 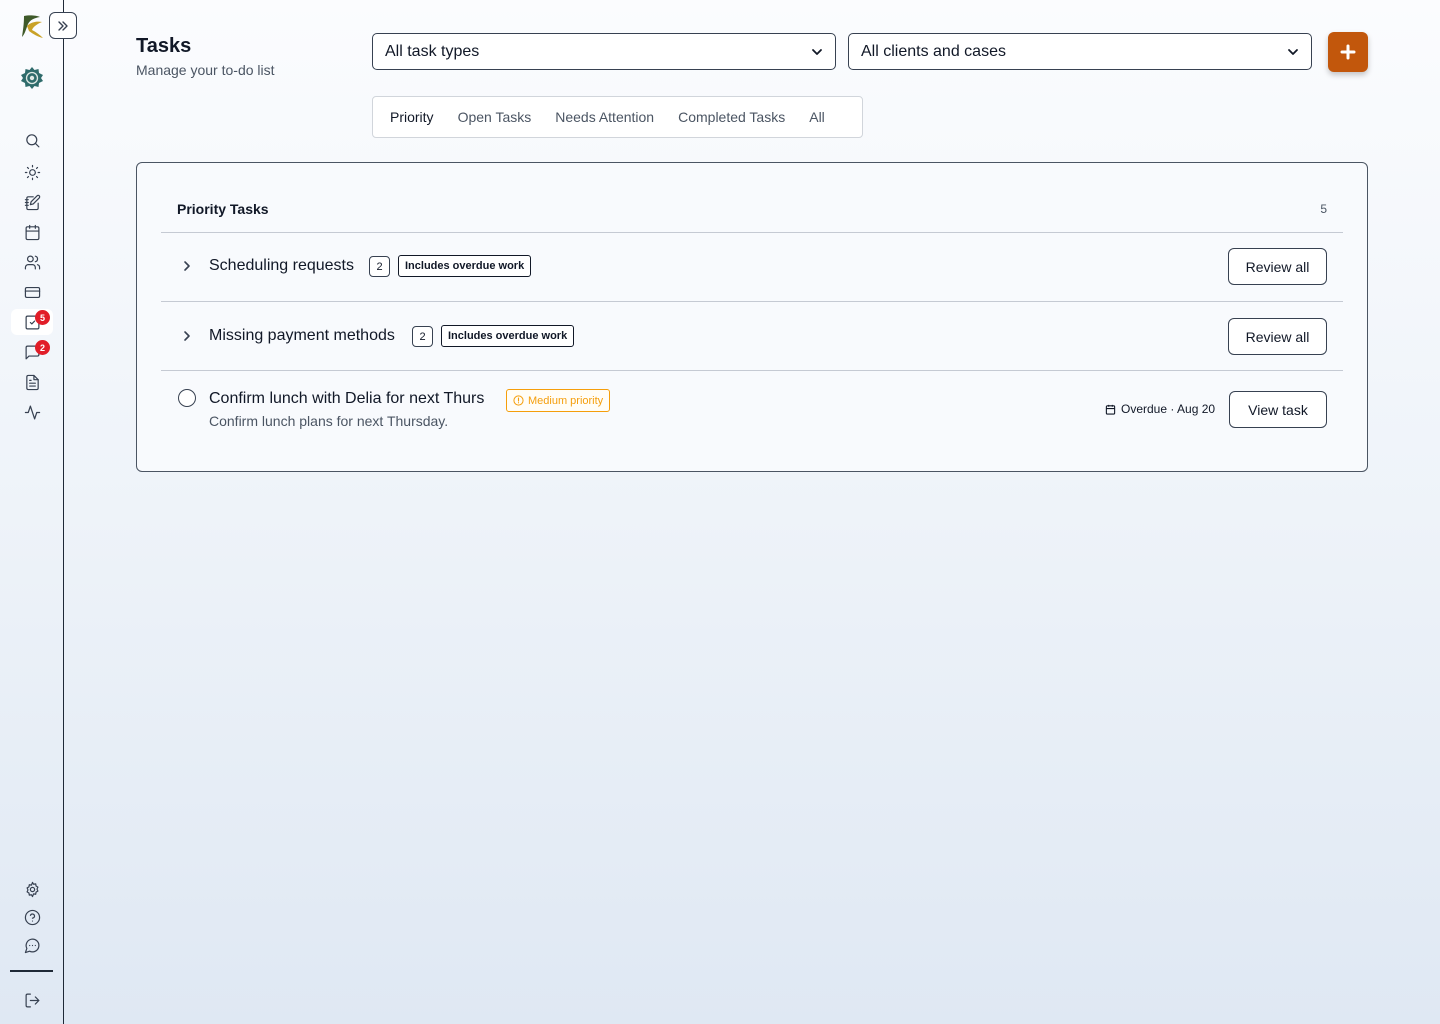 I want to click on nav-logout, so click(x=32, y=1000).